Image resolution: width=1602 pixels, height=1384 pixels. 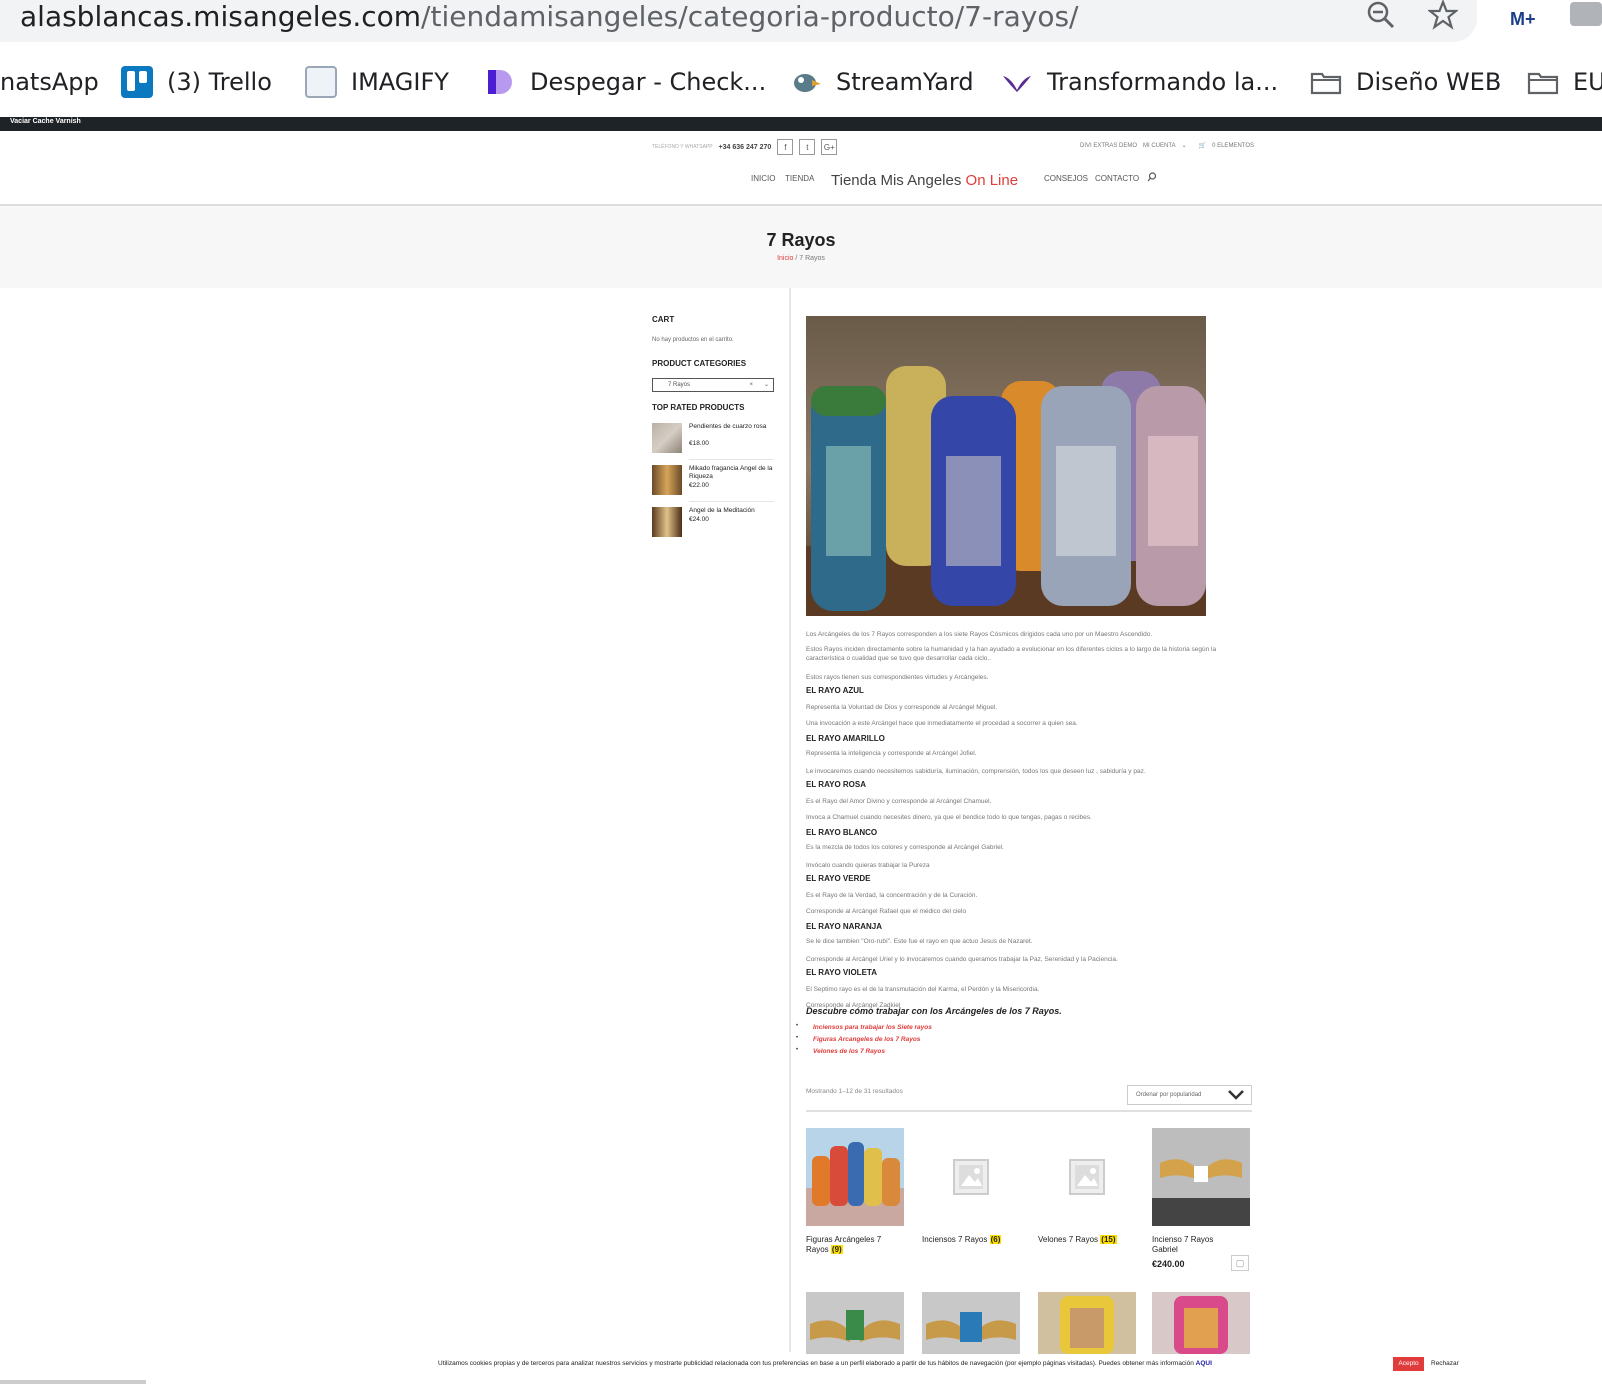 What do you see at coordinates (785, 258) in the screenshot?
I see `breadcrumb-home: Inicio` at bounding box center [785, 258].